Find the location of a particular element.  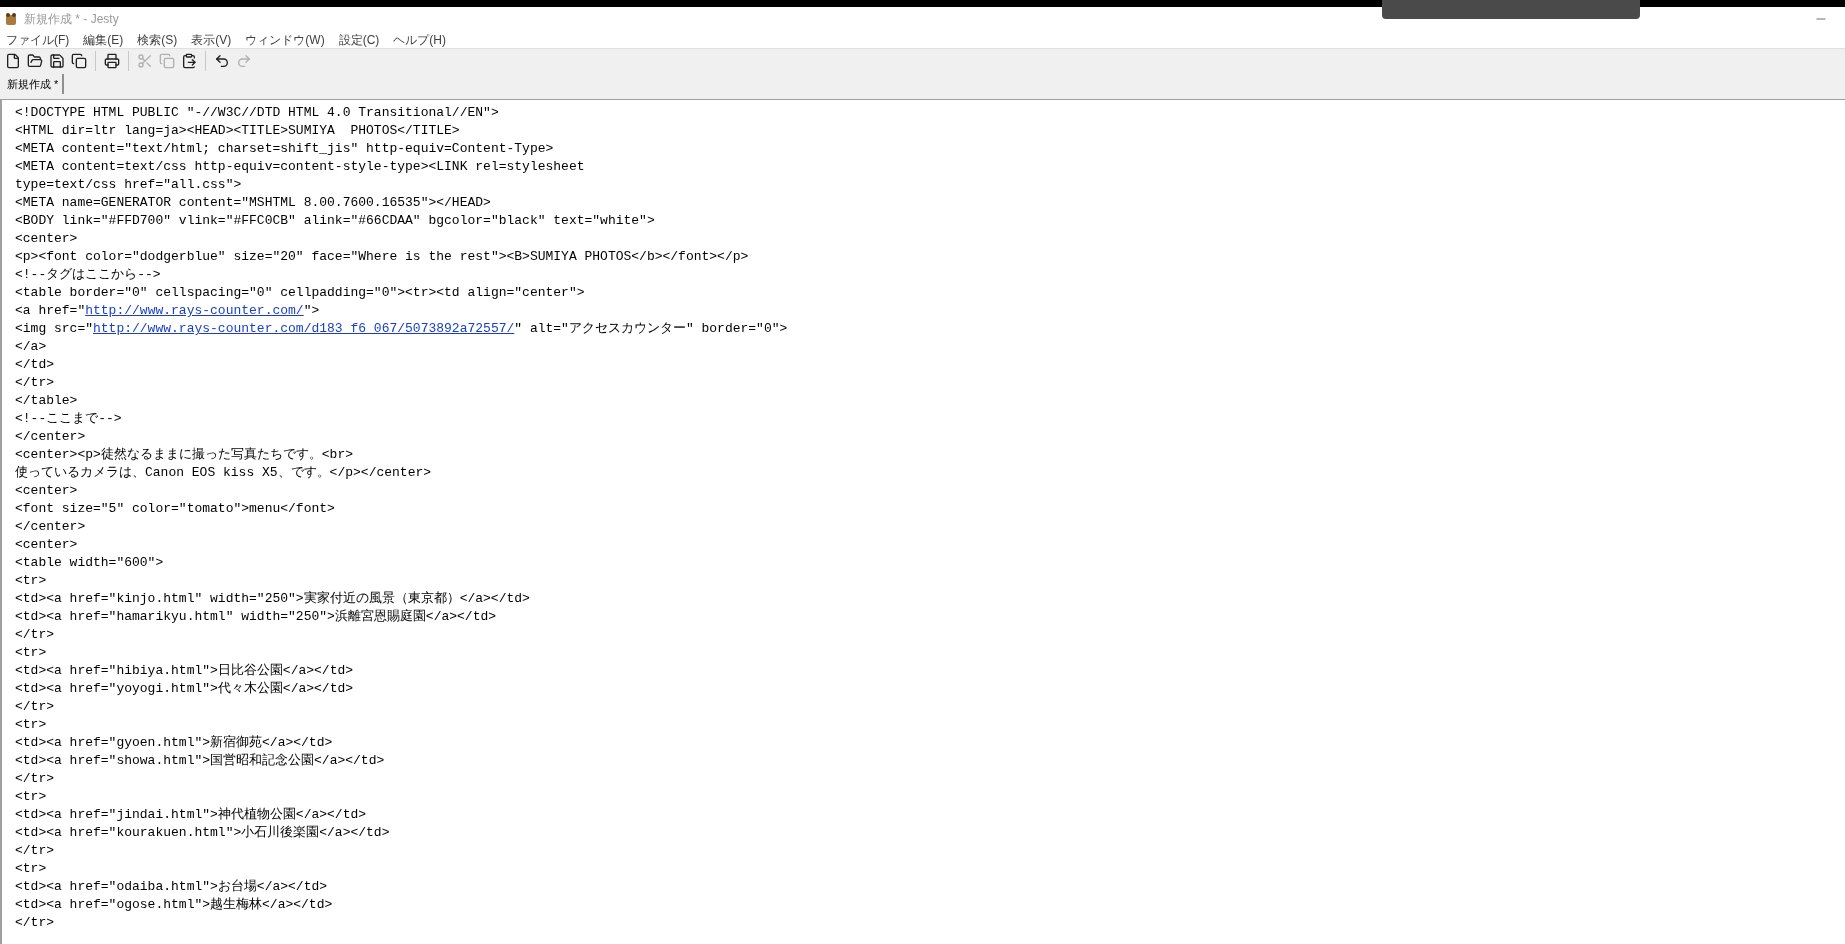

code-line: <td><a href="hamarikyu.html" width="250">浜離宮恩賜庭園</a></td> is located at coordinates (256, 617).